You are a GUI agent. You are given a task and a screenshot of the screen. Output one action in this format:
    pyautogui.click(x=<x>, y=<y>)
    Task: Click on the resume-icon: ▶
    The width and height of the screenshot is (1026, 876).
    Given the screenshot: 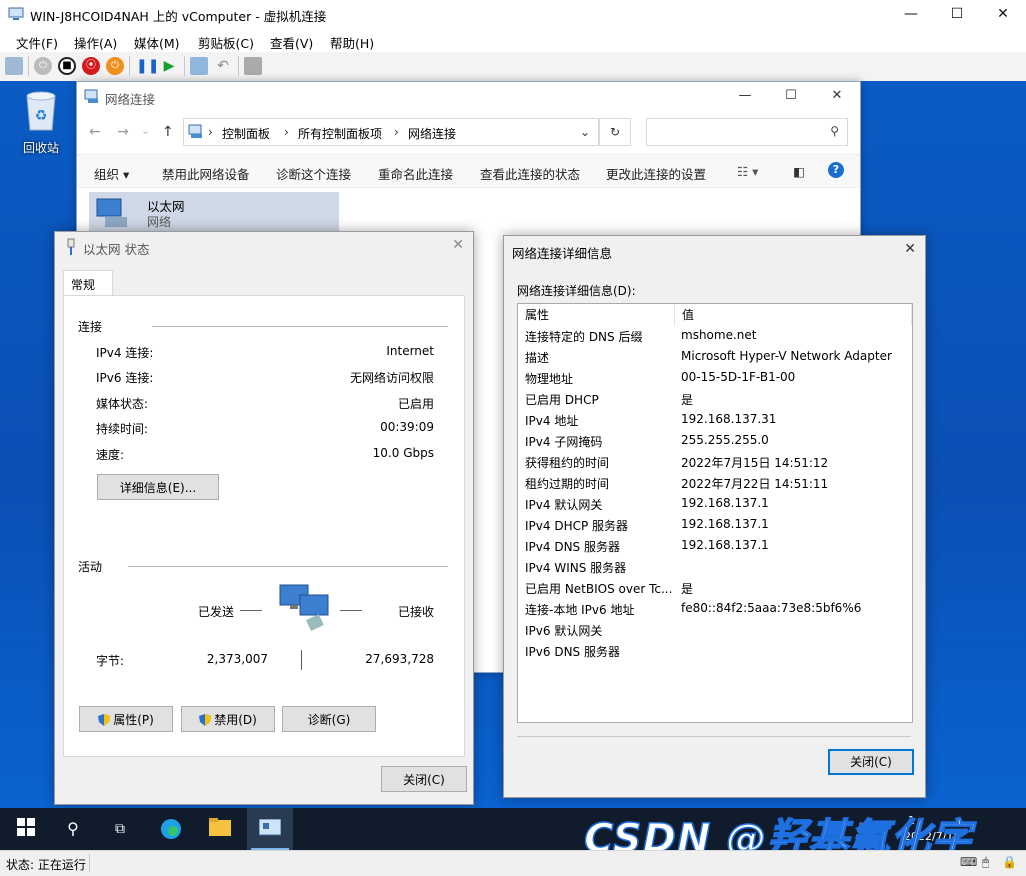 What is the action you would take?
    pyautogui.click(x=169, y=66)
    